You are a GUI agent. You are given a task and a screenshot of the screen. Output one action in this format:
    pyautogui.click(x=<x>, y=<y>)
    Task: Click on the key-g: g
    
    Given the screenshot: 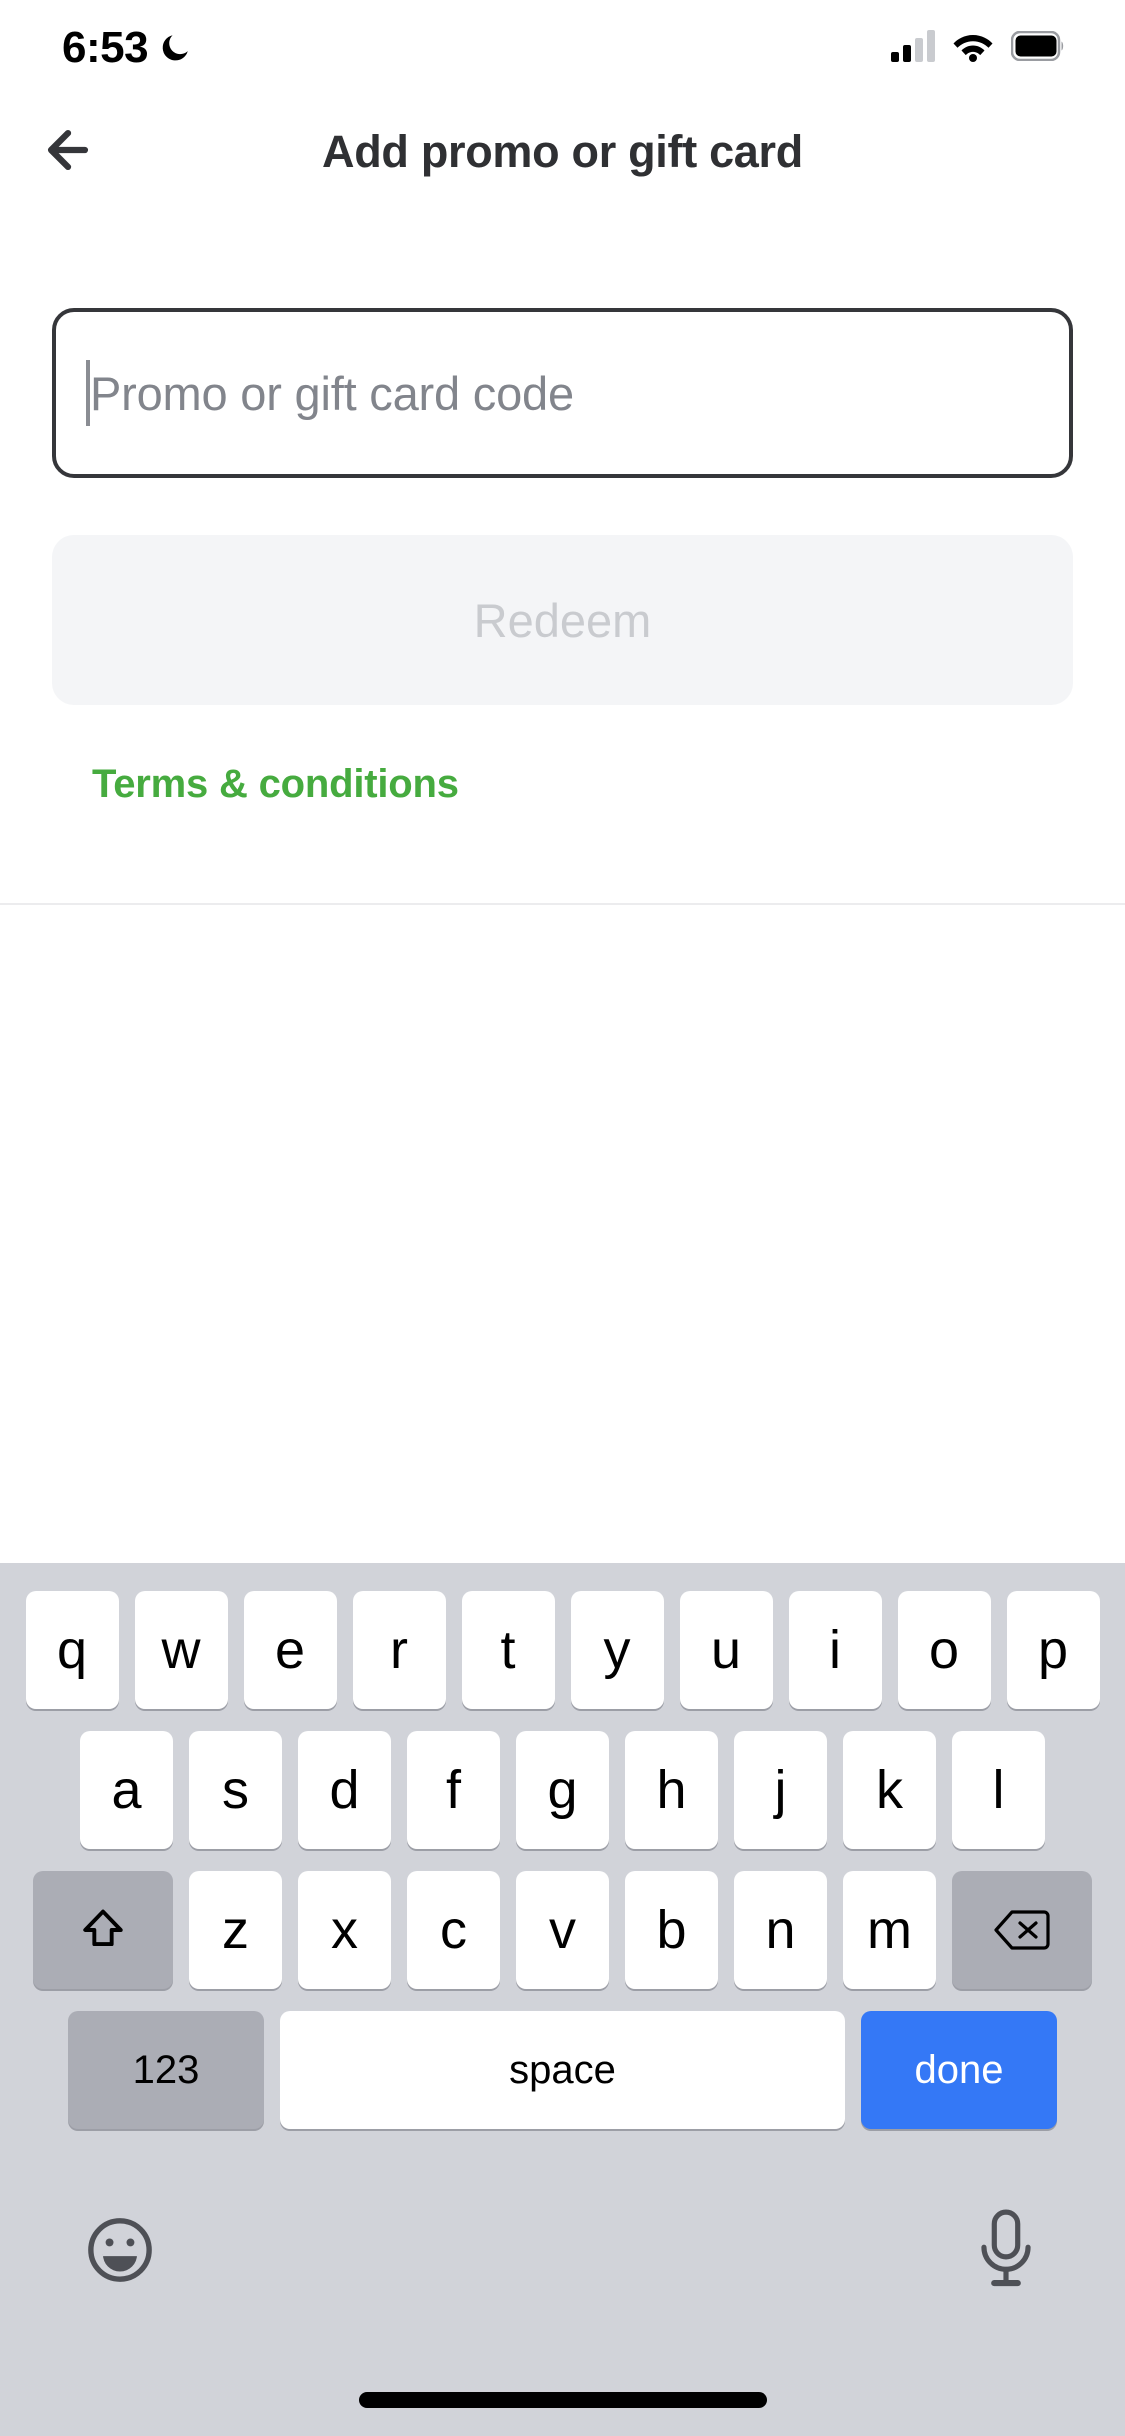 What is the action you would take?
    pyautogui.click(x=562, y=1790)
    